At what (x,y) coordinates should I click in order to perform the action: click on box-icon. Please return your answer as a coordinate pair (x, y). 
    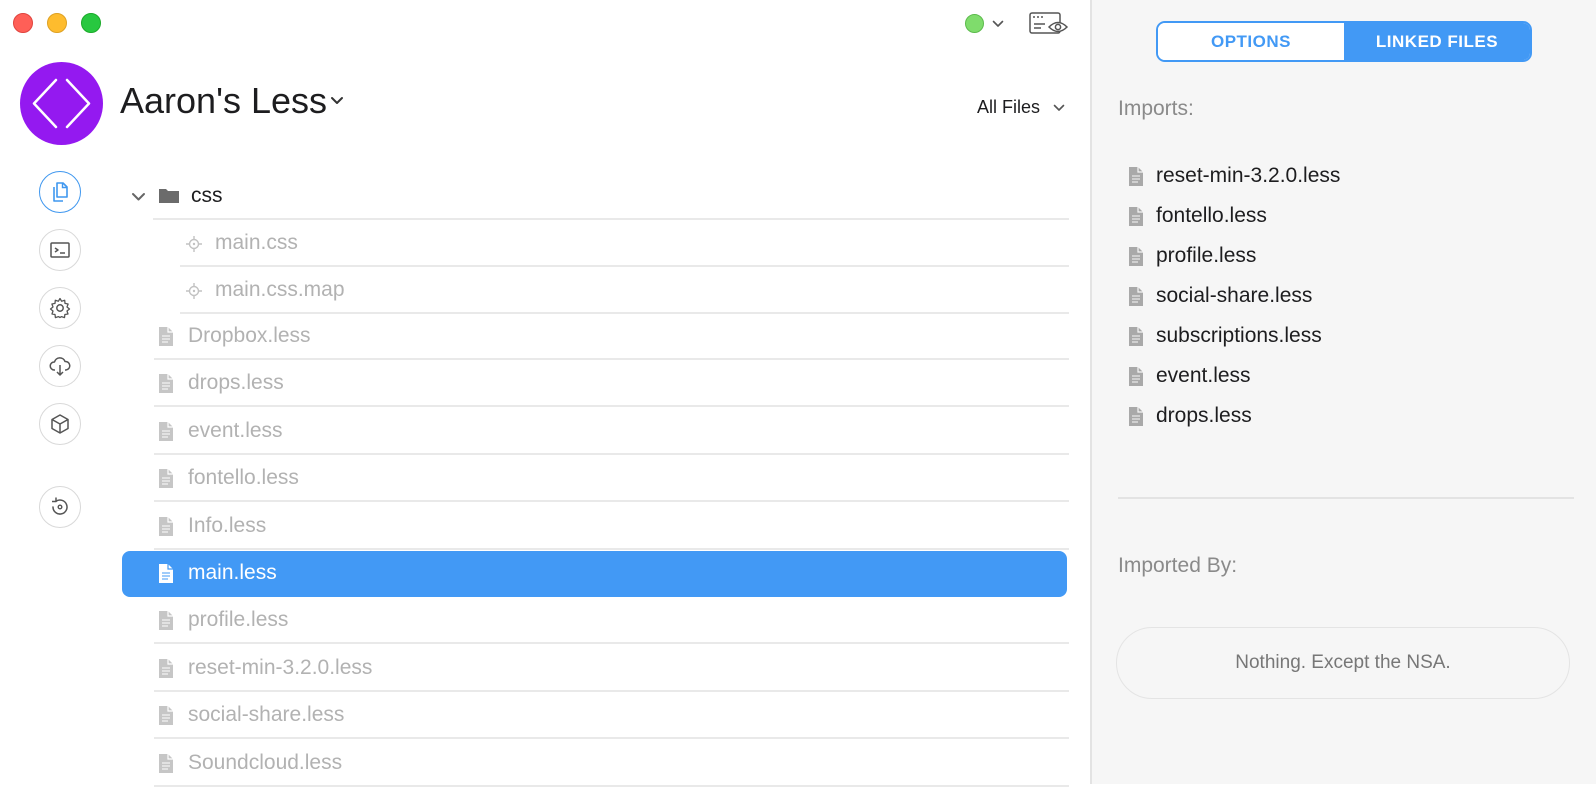
    Looking at the image, I should click on (60, 424).